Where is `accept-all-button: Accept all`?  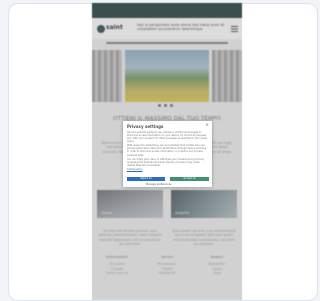 accept-all-button: Accept all is located at coordinates (189, 179).